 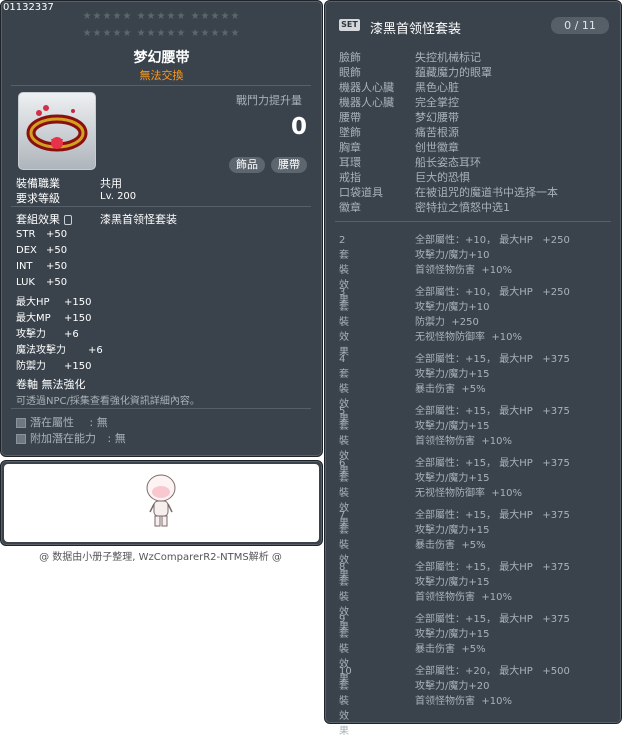 What do you see at coordinates (59, 317) in the screenshot?
I see `stat-row-max-mp: 最大MP +150` at bounding box center [59, 317].